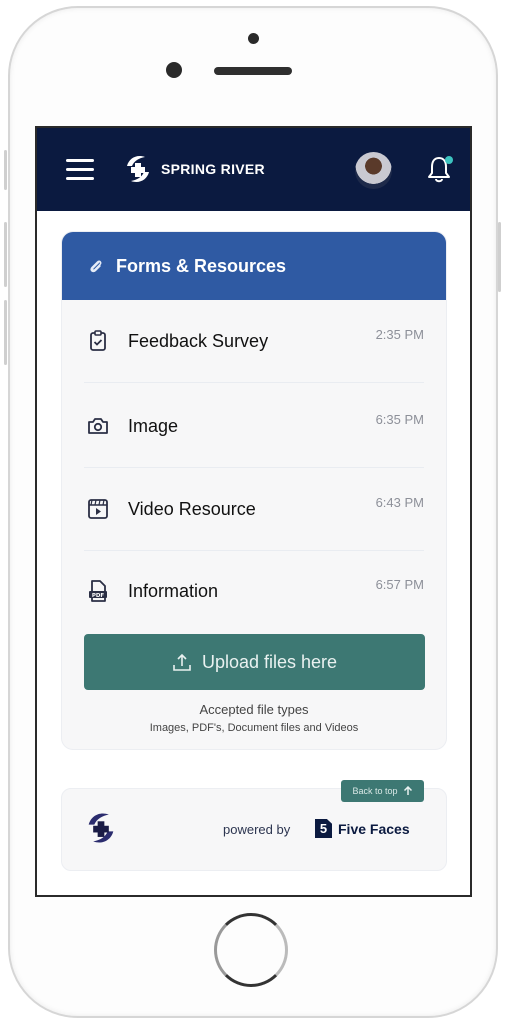  I want to click on power-button, so click(499, 257).